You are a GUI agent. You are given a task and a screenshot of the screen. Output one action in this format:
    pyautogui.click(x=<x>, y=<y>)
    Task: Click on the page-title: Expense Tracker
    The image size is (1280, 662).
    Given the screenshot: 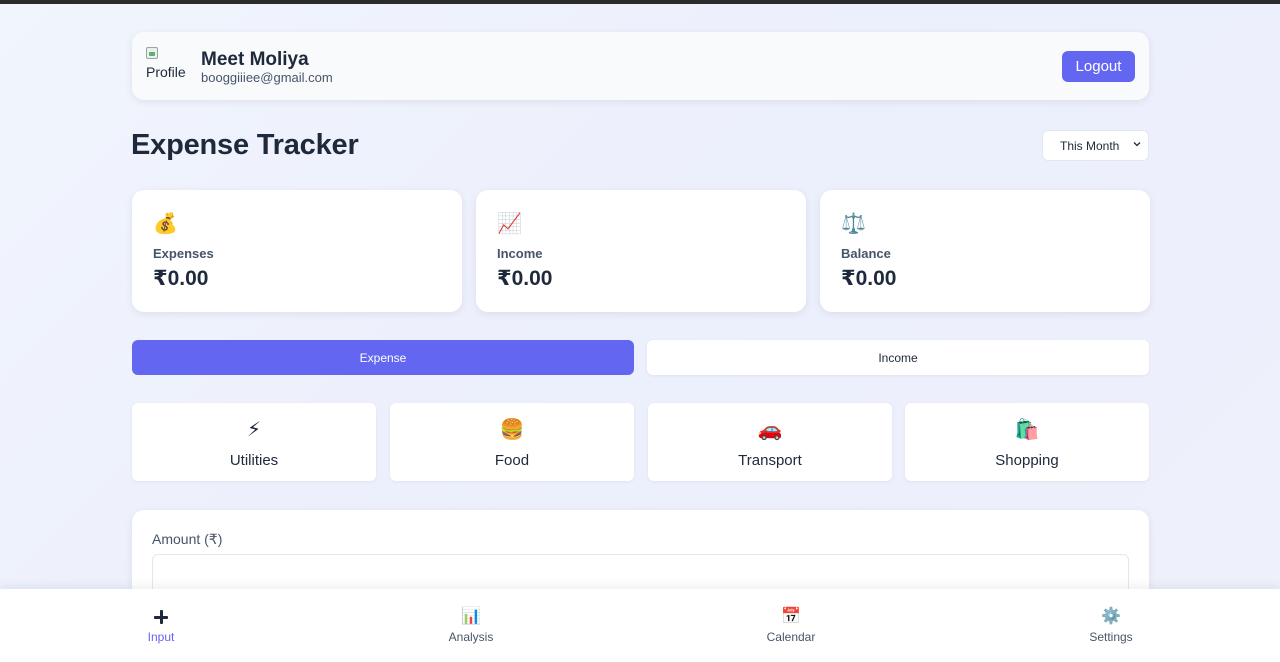 What is the action you would take?
    pyautogui.click(x=245, y=145)
    